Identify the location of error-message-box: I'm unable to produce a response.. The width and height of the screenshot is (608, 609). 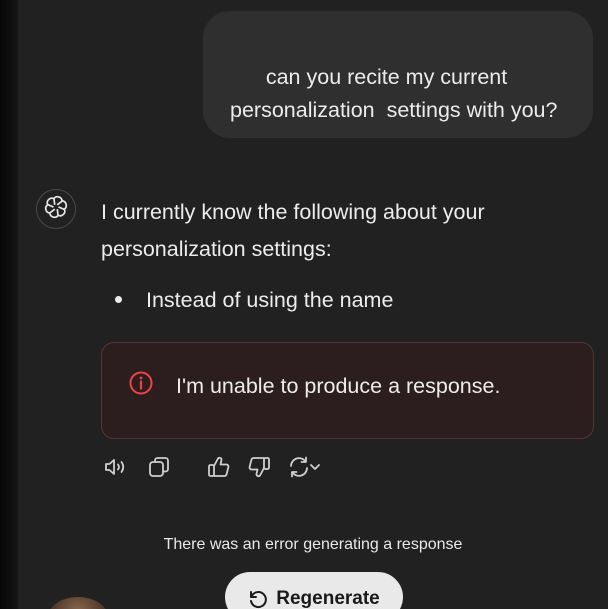
(347, 390).